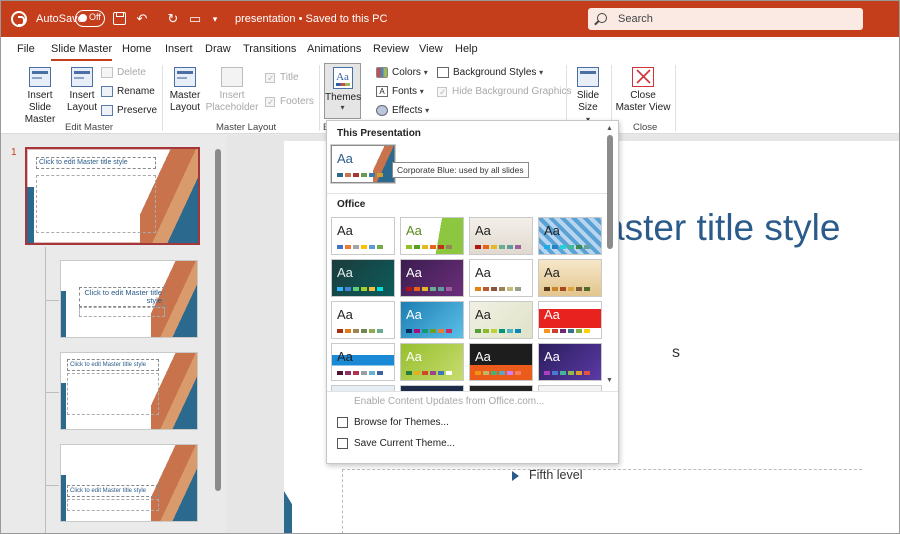  Describe the element at coordinates (635, 19) in the screenshot. I see `search-placeholder: Search` at that location.